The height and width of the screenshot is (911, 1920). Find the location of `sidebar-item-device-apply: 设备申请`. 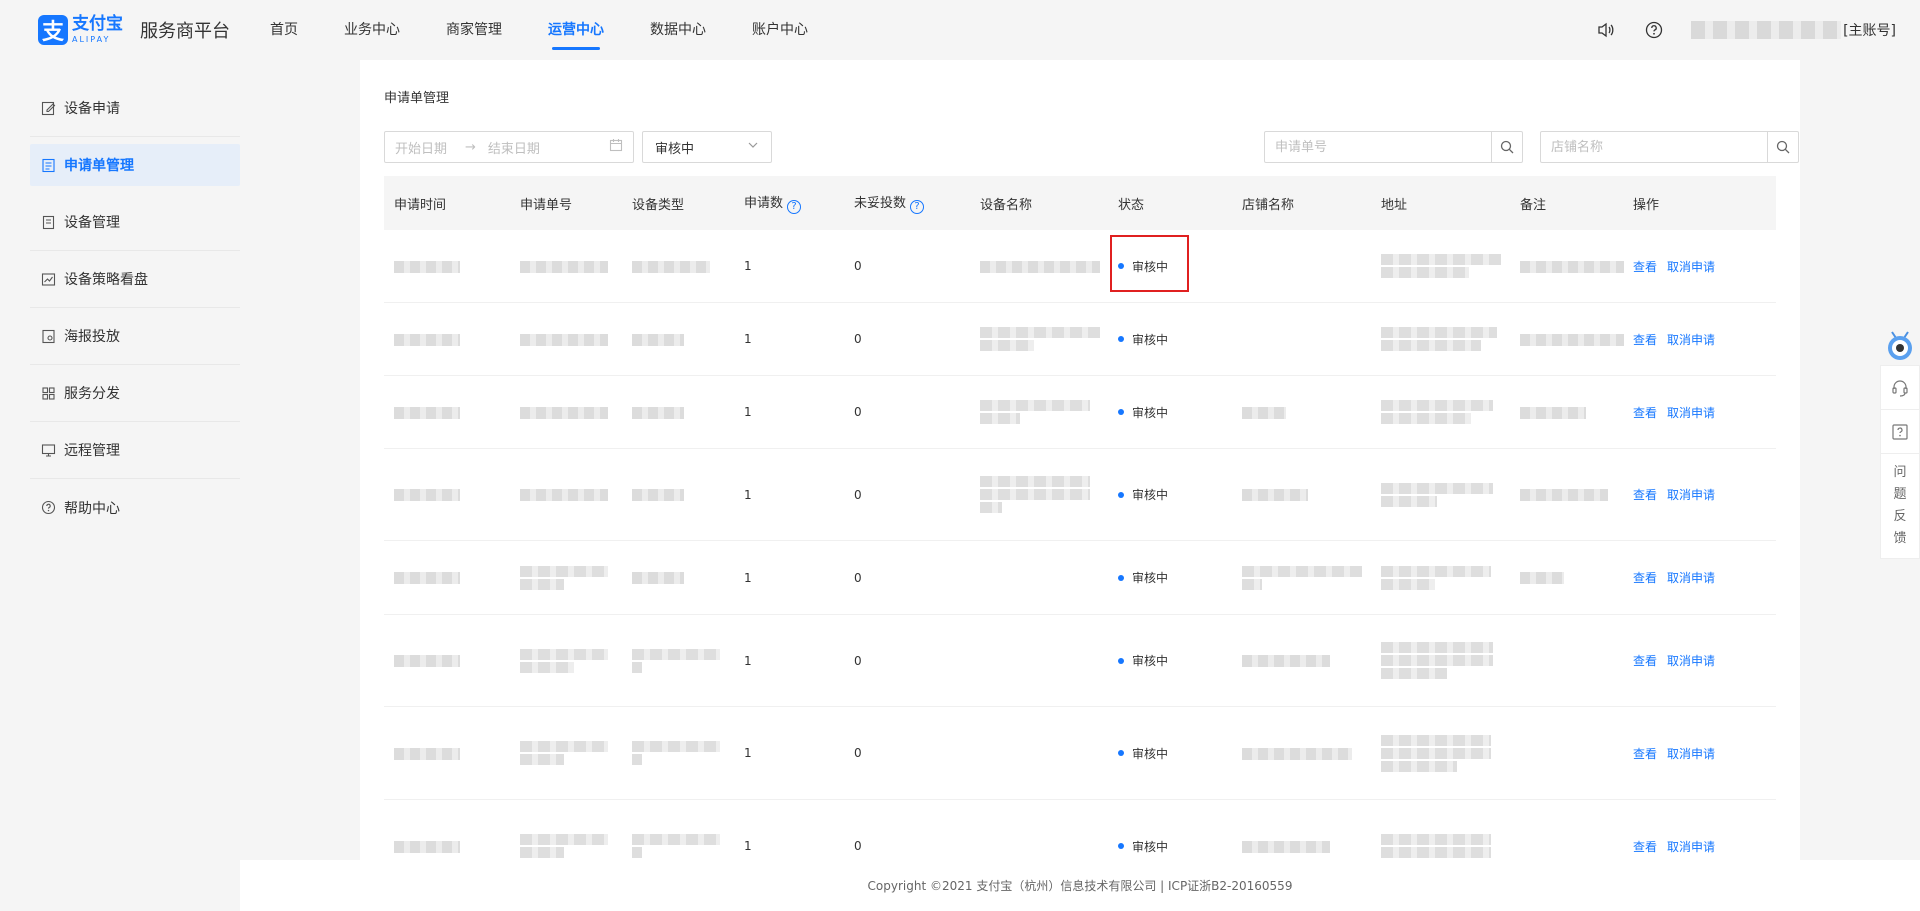

sidebar-item-device-apply: 设备申请 is located at coordinates (135, 108).